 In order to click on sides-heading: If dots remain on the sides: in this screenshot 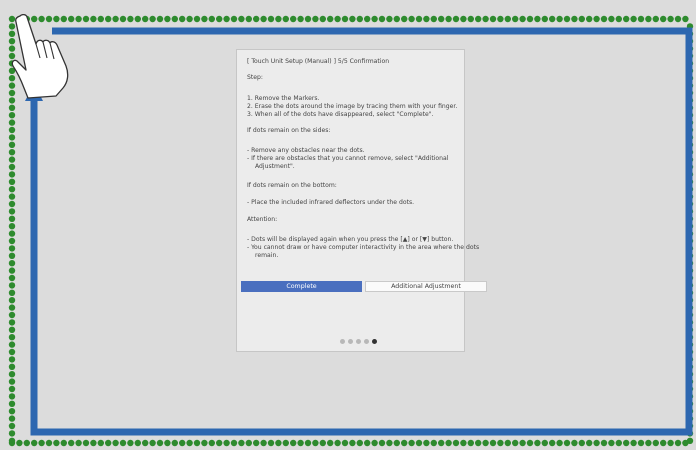, I will do `click(289, 130)`.